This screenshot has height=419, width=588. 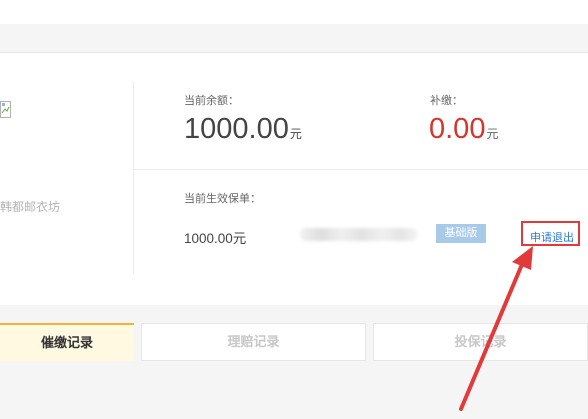 What do you see at coordinates (550, 233) in the screenshot?
I see `annotation-highlight-box` at bounding box center [550, 233].